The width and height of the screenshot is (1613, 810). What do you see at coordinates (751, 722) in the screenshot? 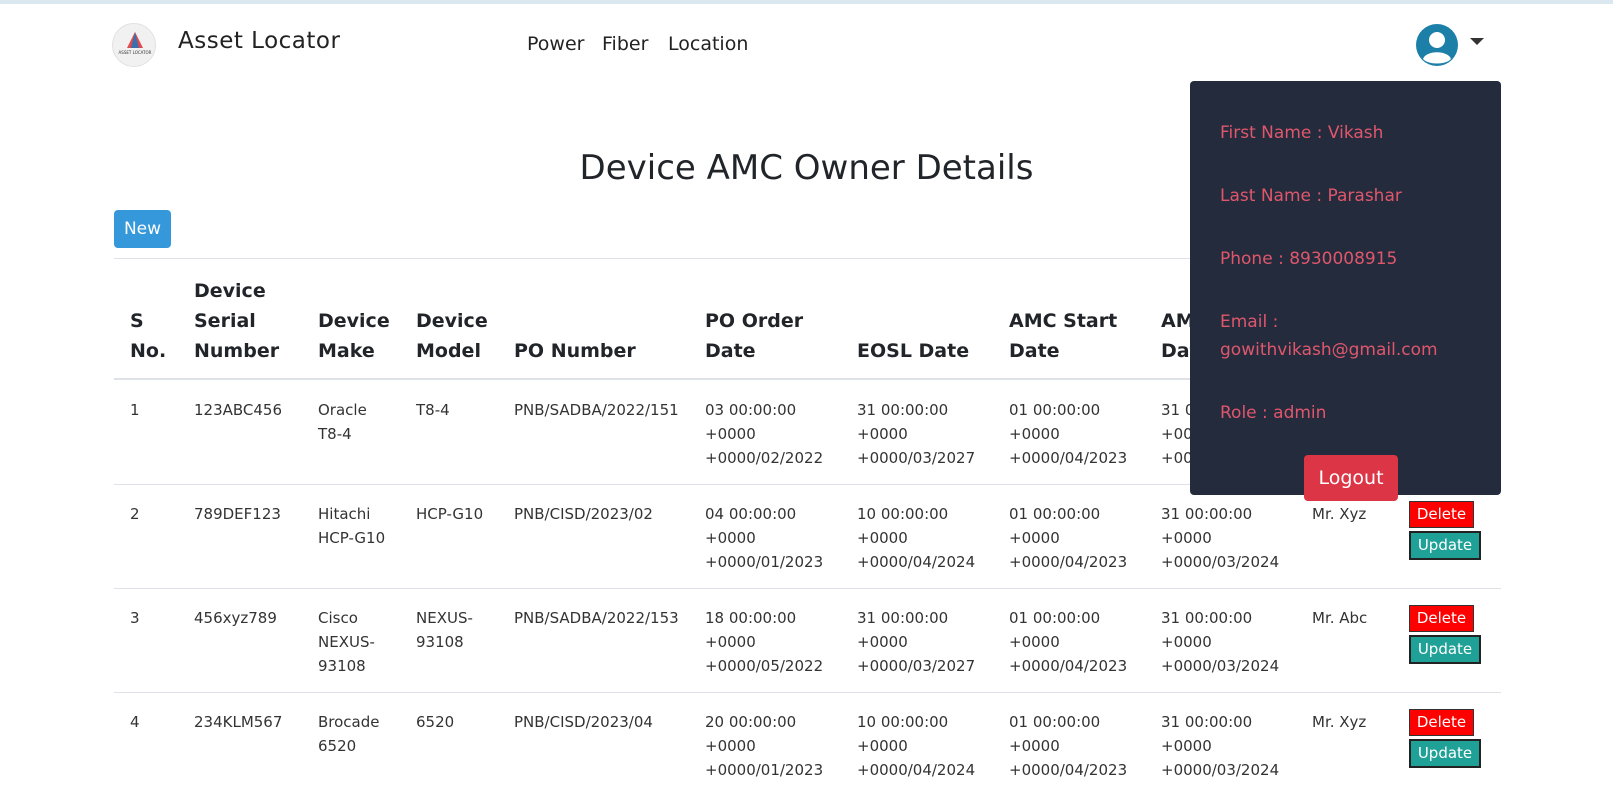
I see `cell-line: 20 00:00:00` at bounding box center [751, 722].